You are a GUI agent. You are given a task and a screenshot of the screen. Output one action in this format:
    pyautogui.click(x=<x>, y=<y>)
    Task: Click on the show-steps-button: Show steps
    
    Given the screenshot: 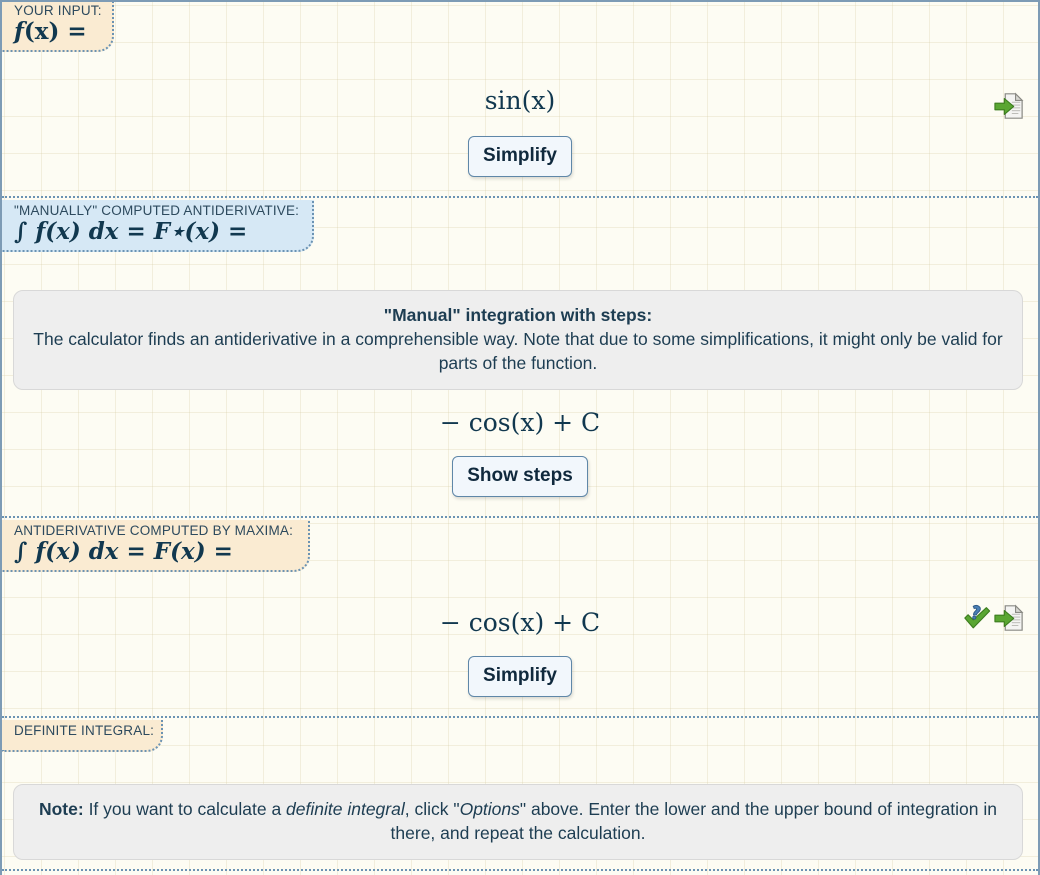 What is the action you would take?
    pyautogui.click(x=520, y=476)
    